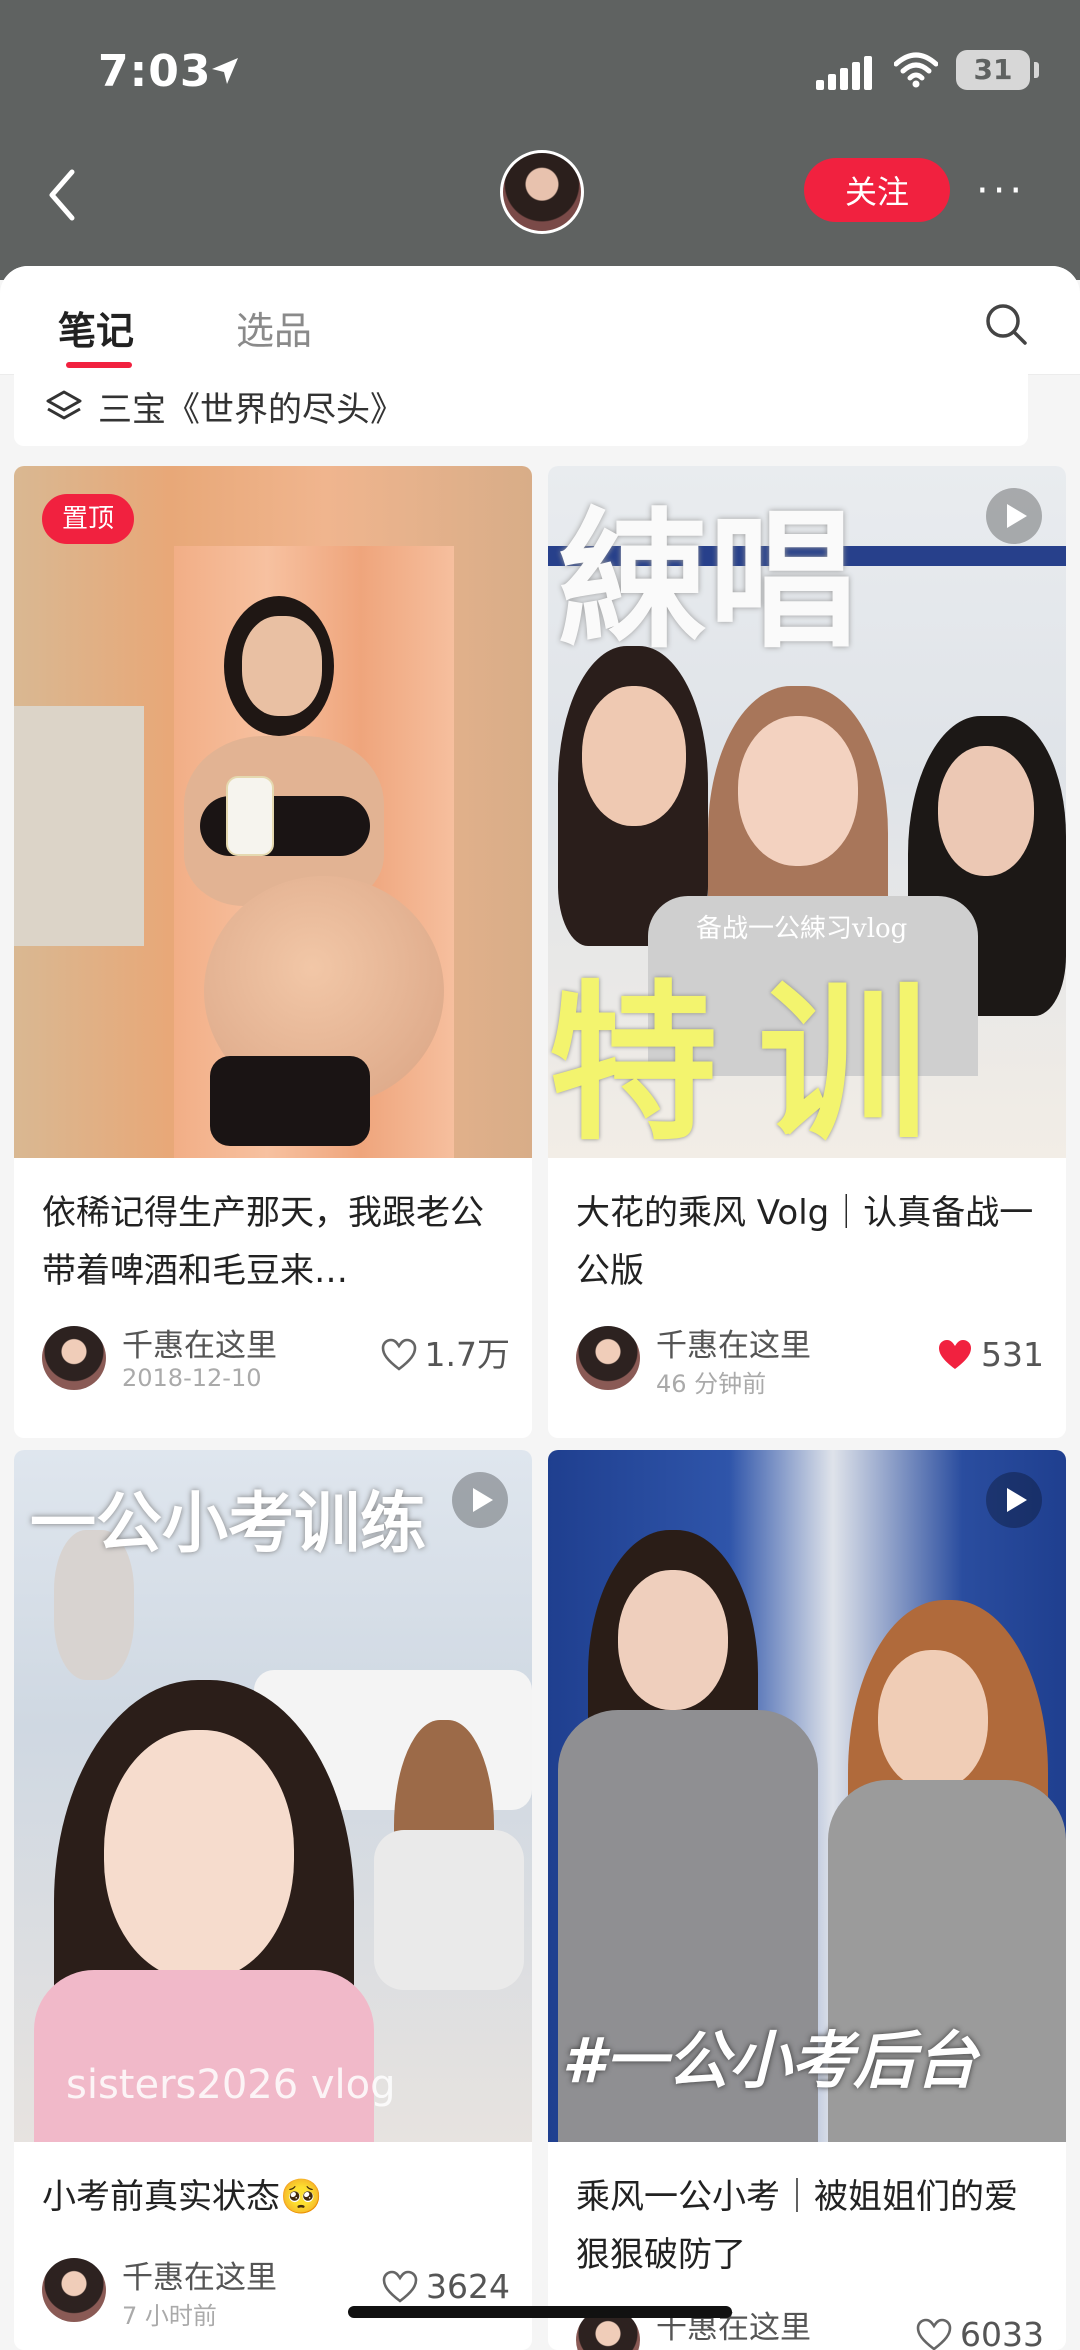 The image size is (1080, 2350). I want to click on note-title: 小考前真实状态🥺, so click(182, 2197).